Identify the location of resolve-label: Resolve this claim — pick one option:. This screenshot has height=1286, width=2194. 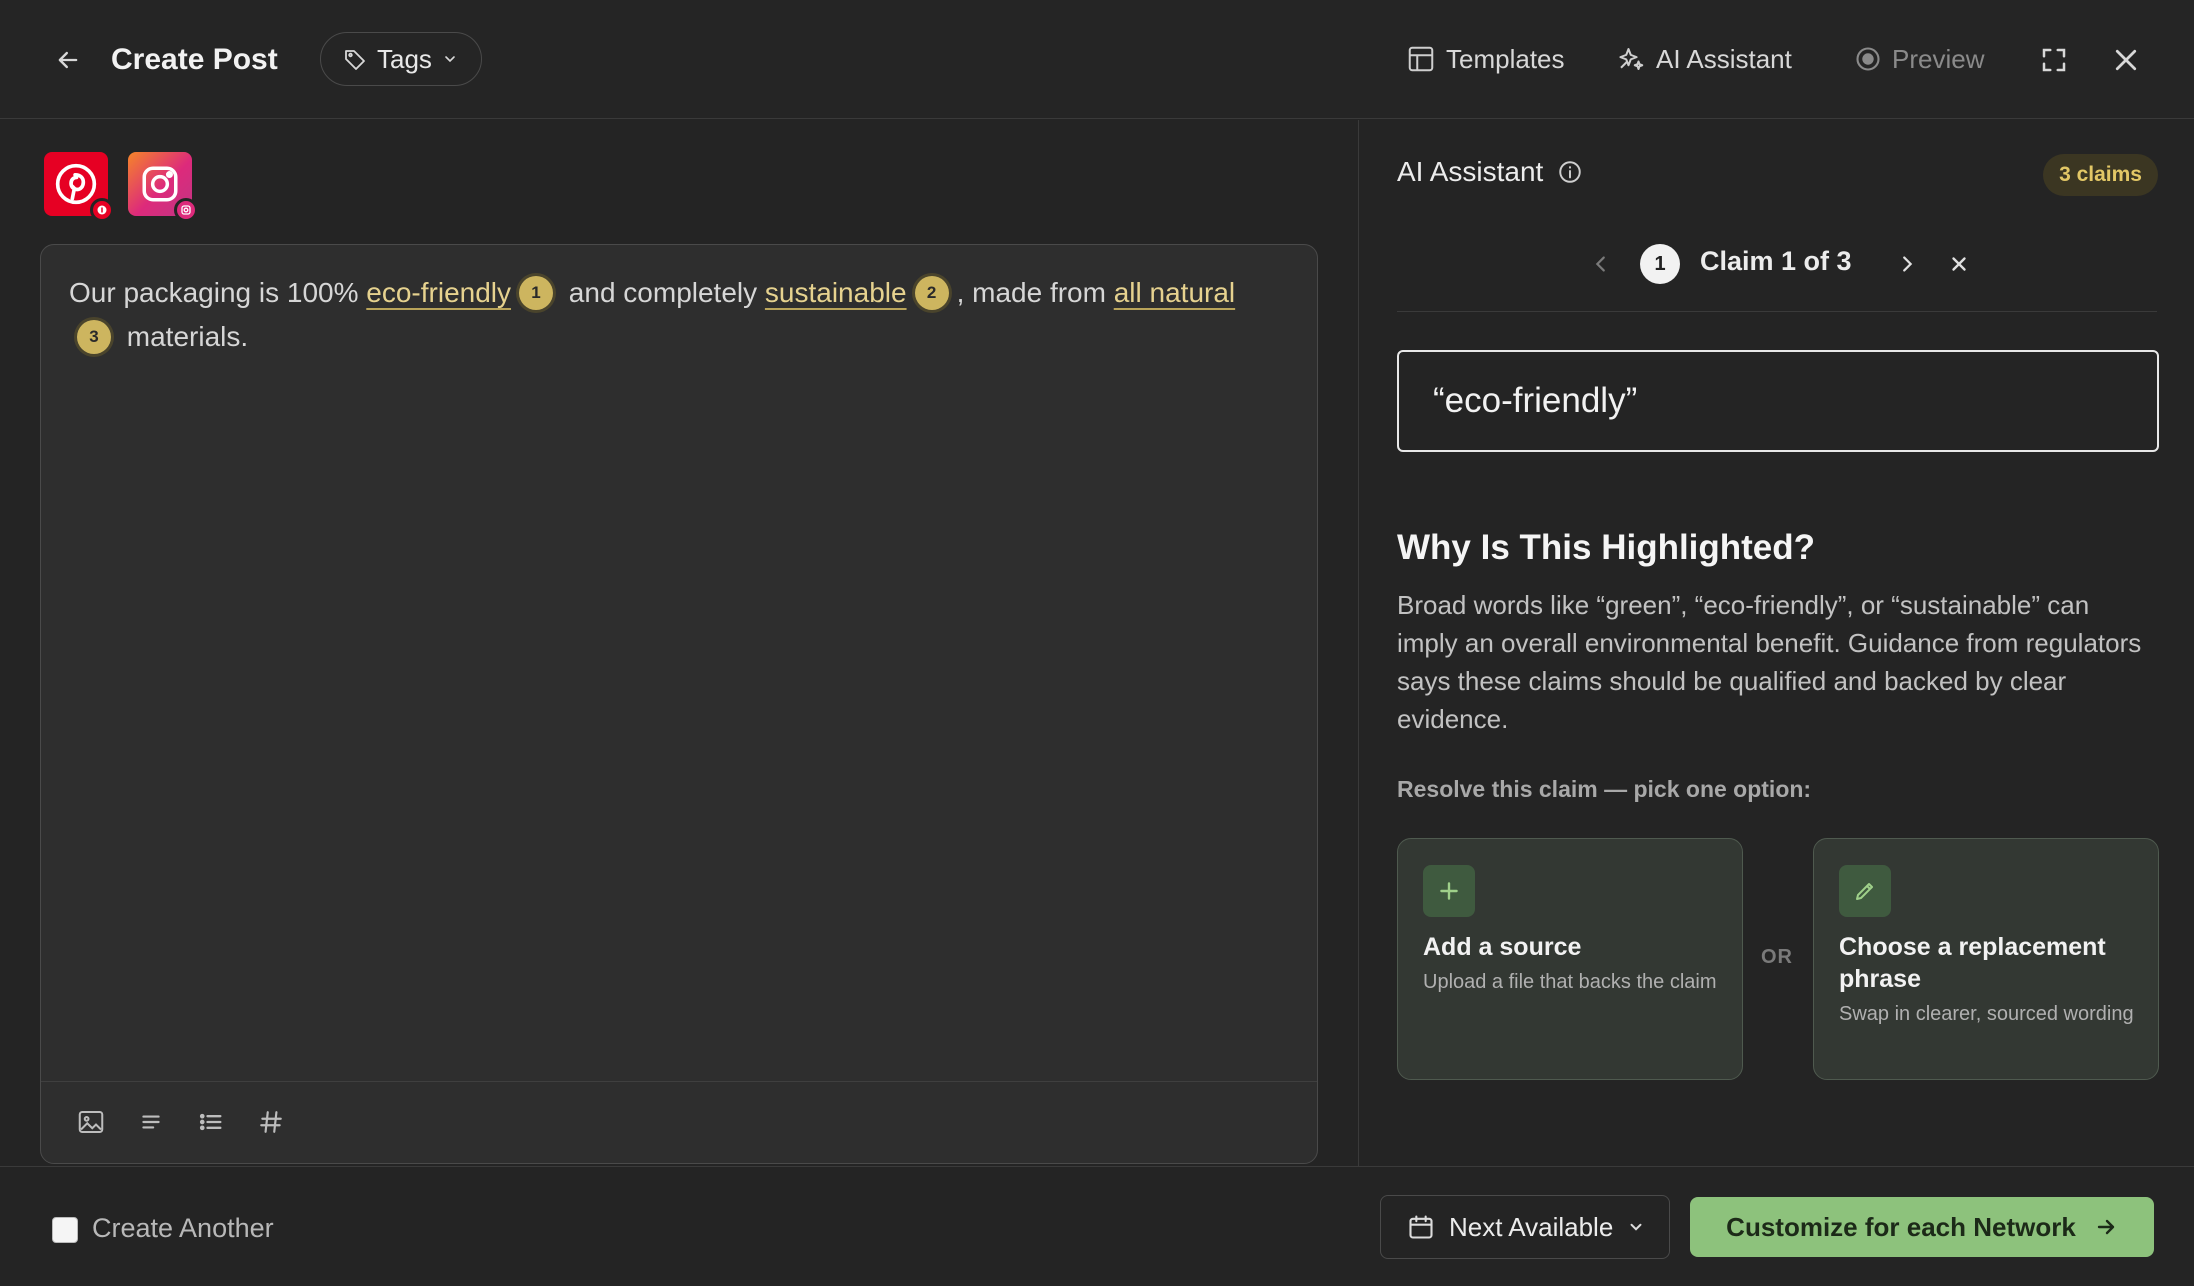
(1604, 789).